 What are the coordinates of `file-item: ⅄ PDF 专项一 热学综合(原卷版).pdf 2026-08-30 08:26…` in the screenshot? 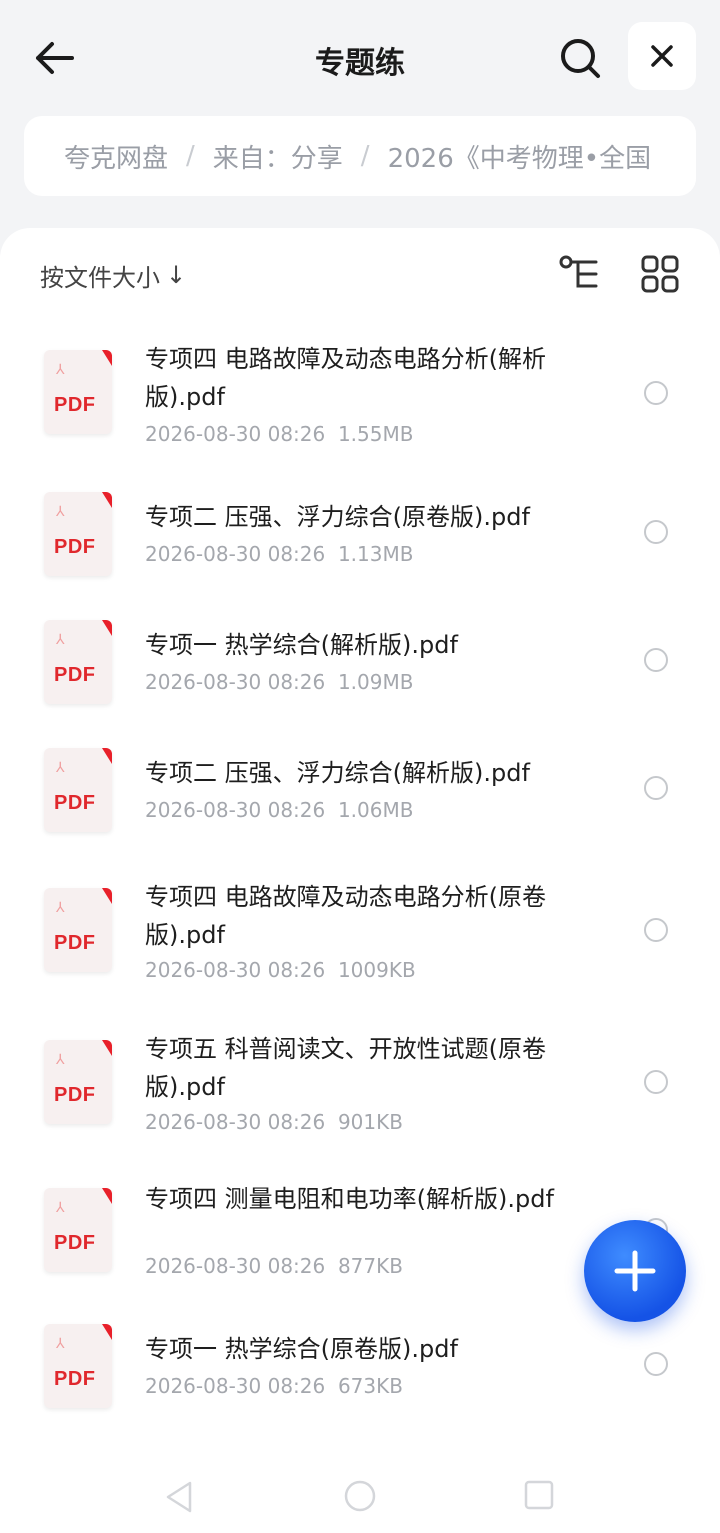 It's located at (360, 1368).